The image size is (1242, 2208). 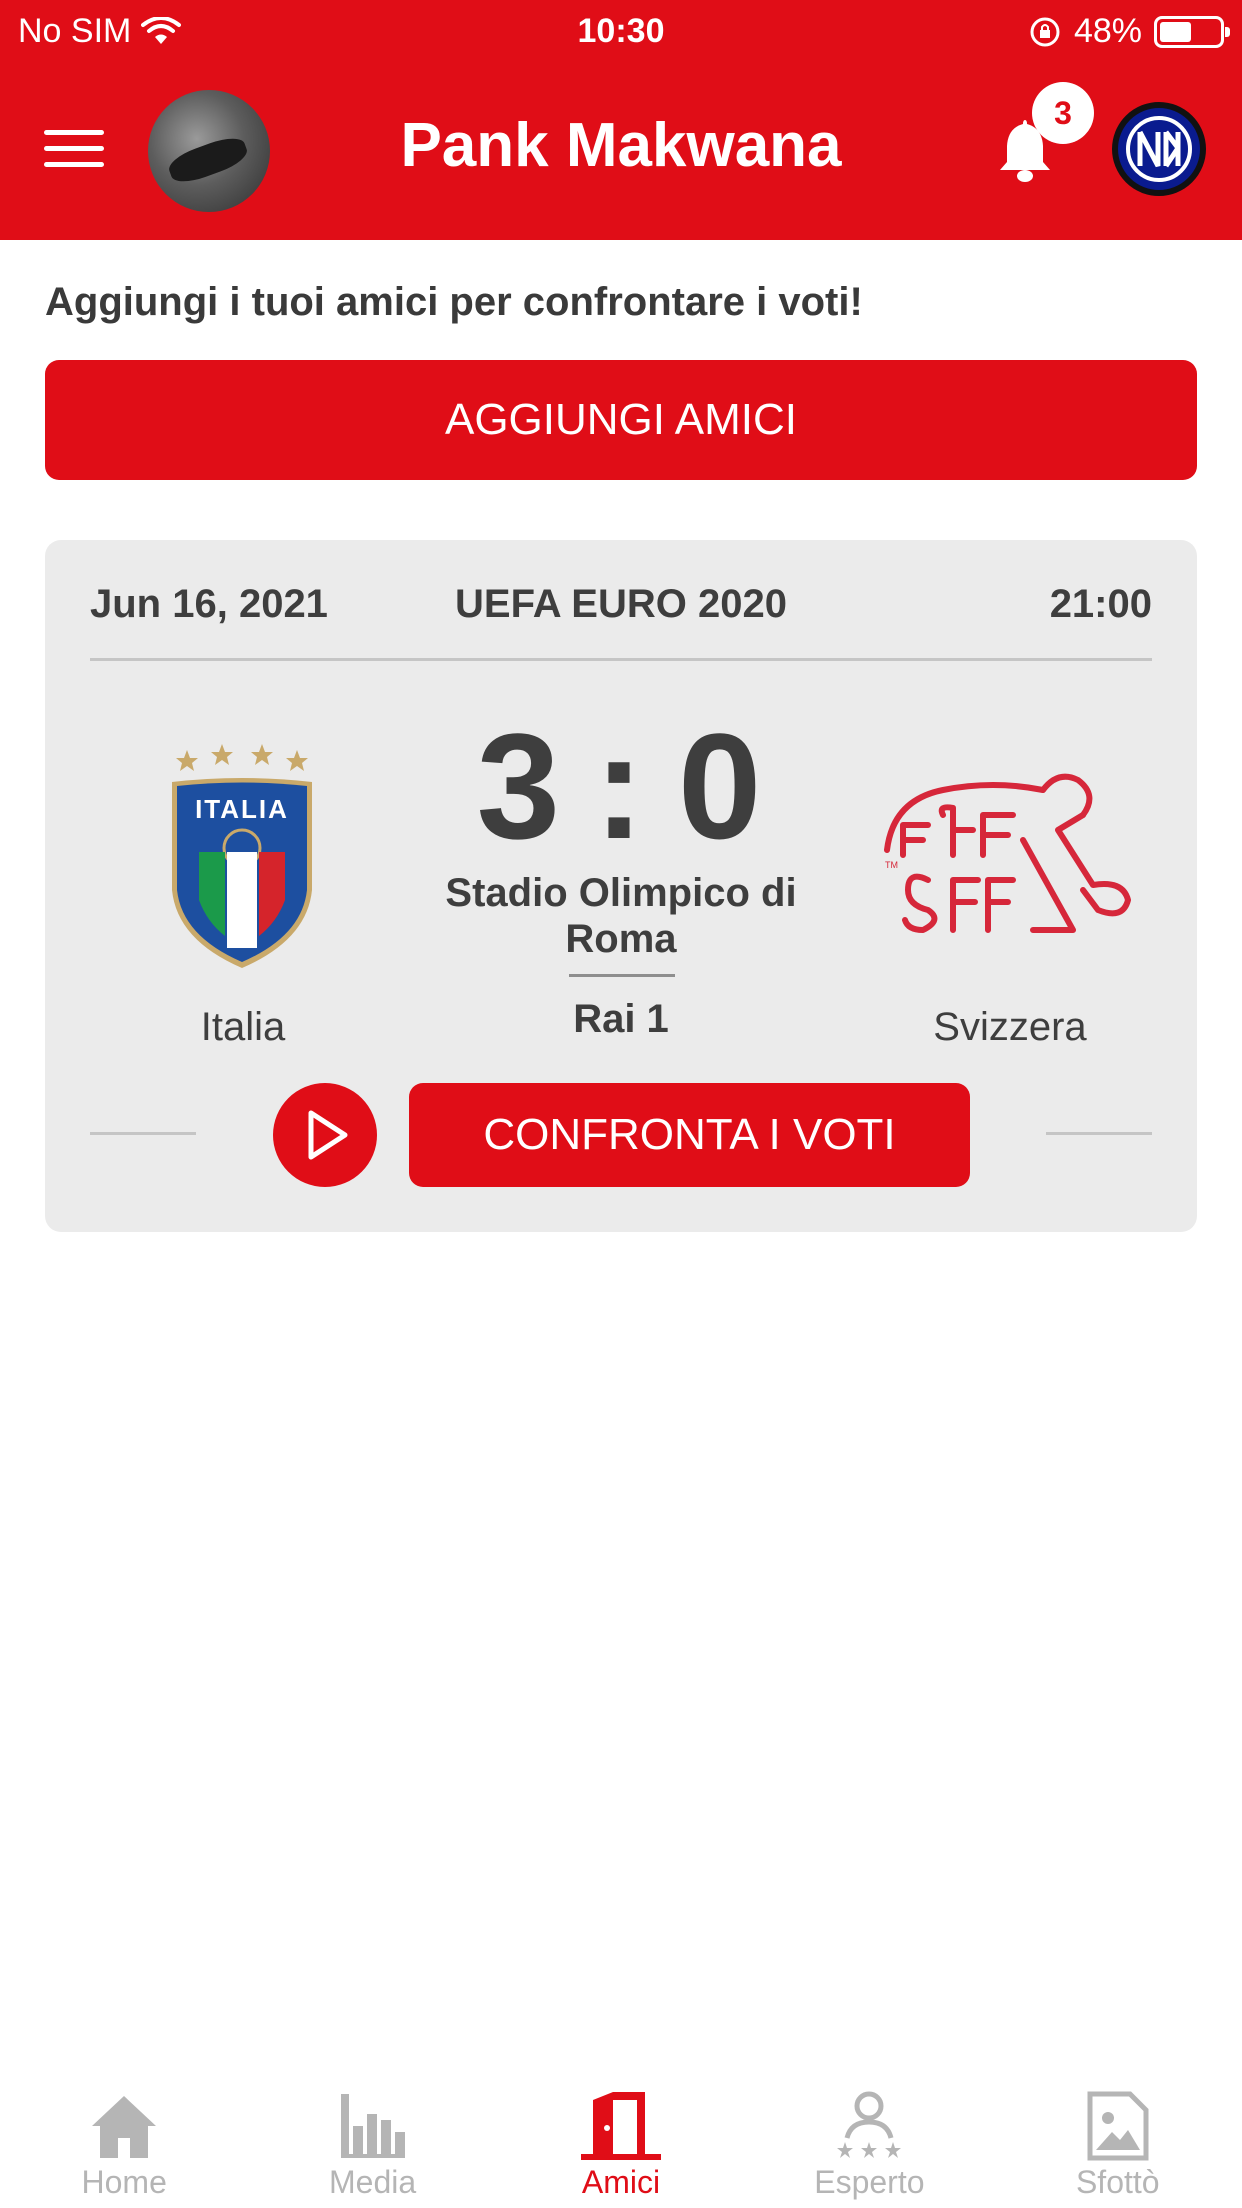 I want to click on svg-text: TM, so click(x=891, y=865).